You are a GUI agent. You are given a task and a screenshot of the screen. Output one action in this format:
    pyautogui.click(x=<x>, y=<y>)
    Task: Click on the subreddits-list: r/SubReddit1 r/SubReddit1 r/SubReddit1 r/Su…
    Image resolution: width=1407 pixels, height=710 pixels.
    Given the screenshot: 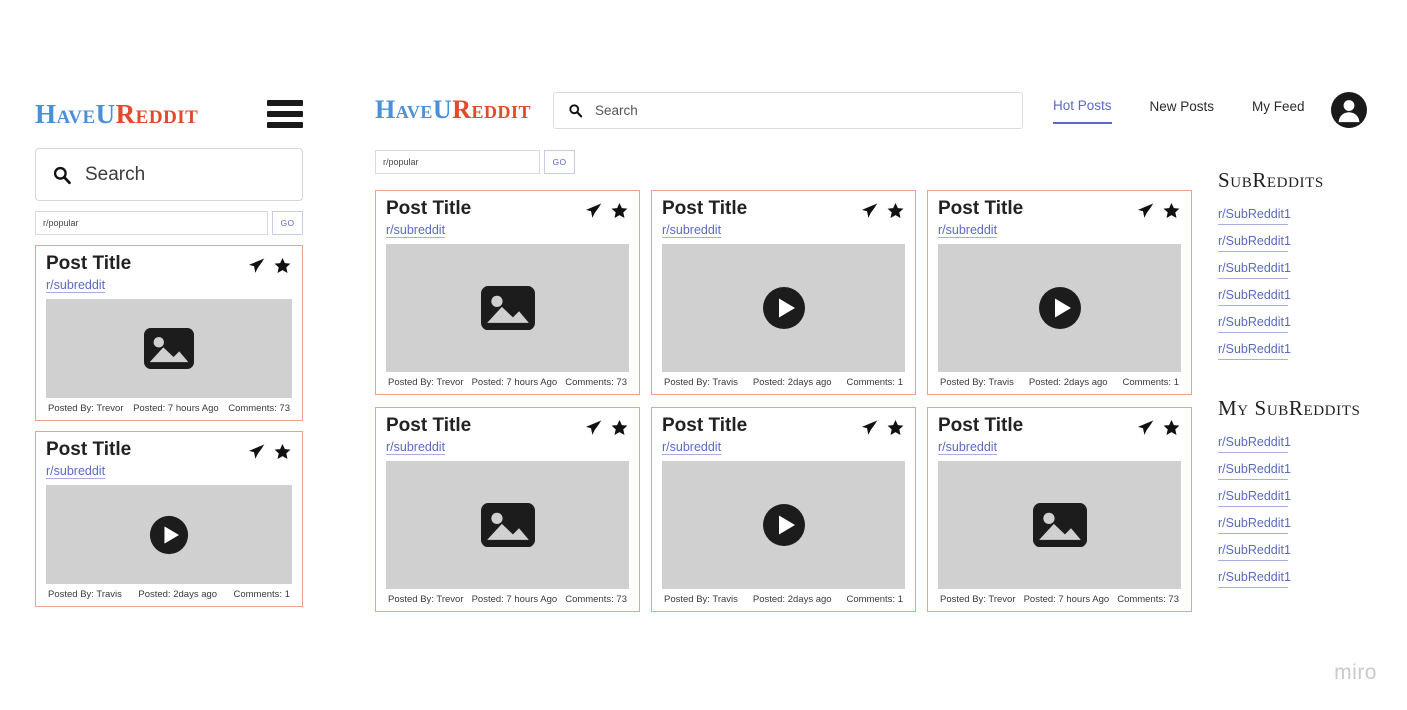 What is the action you would take?
    pyautogui.click(x=1303, y=283)
    